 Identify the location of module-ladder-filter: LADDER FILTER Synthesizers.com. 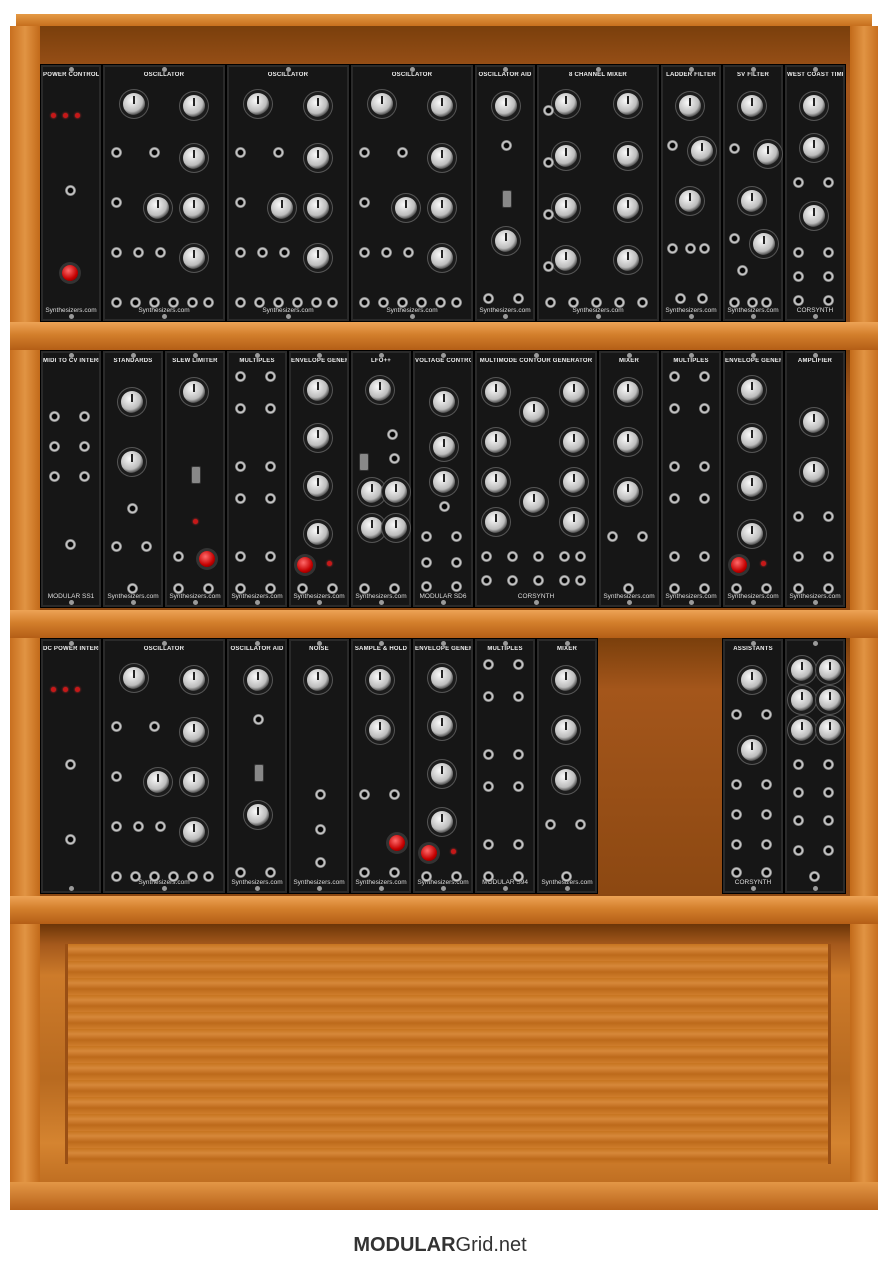
(691, 193).